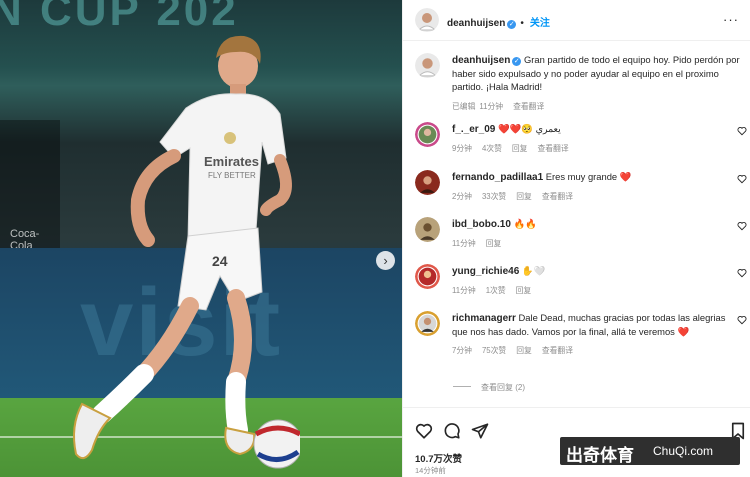 This screenshot has width=750, height=477. What do you see at coordinates (462, 351) in the screenshot?
I see `comment-time: 7分钟` at bounding box center [462, 351].